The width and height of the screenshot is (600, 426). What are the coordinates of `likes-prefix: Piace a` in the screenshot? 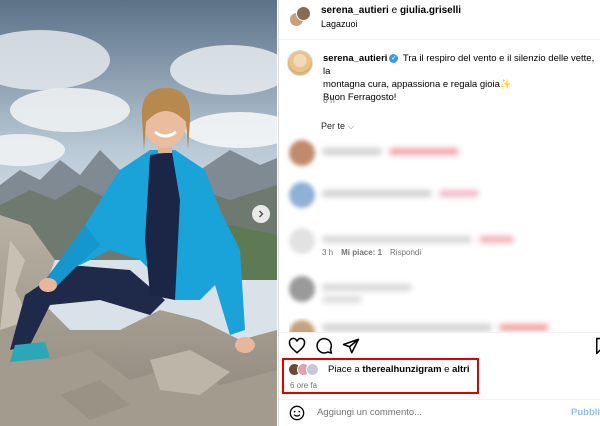 It's located at (344, 369).